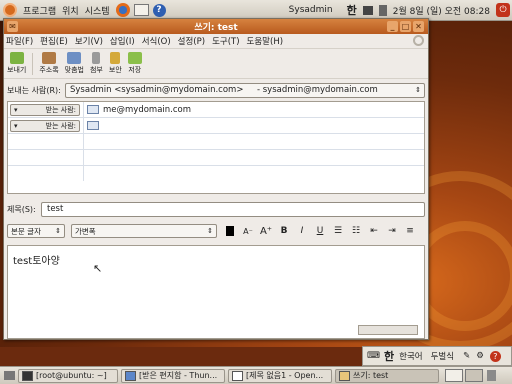 This screenshot has width=512, height=384. I want to click on security-button: 보안, so click(115, 63).